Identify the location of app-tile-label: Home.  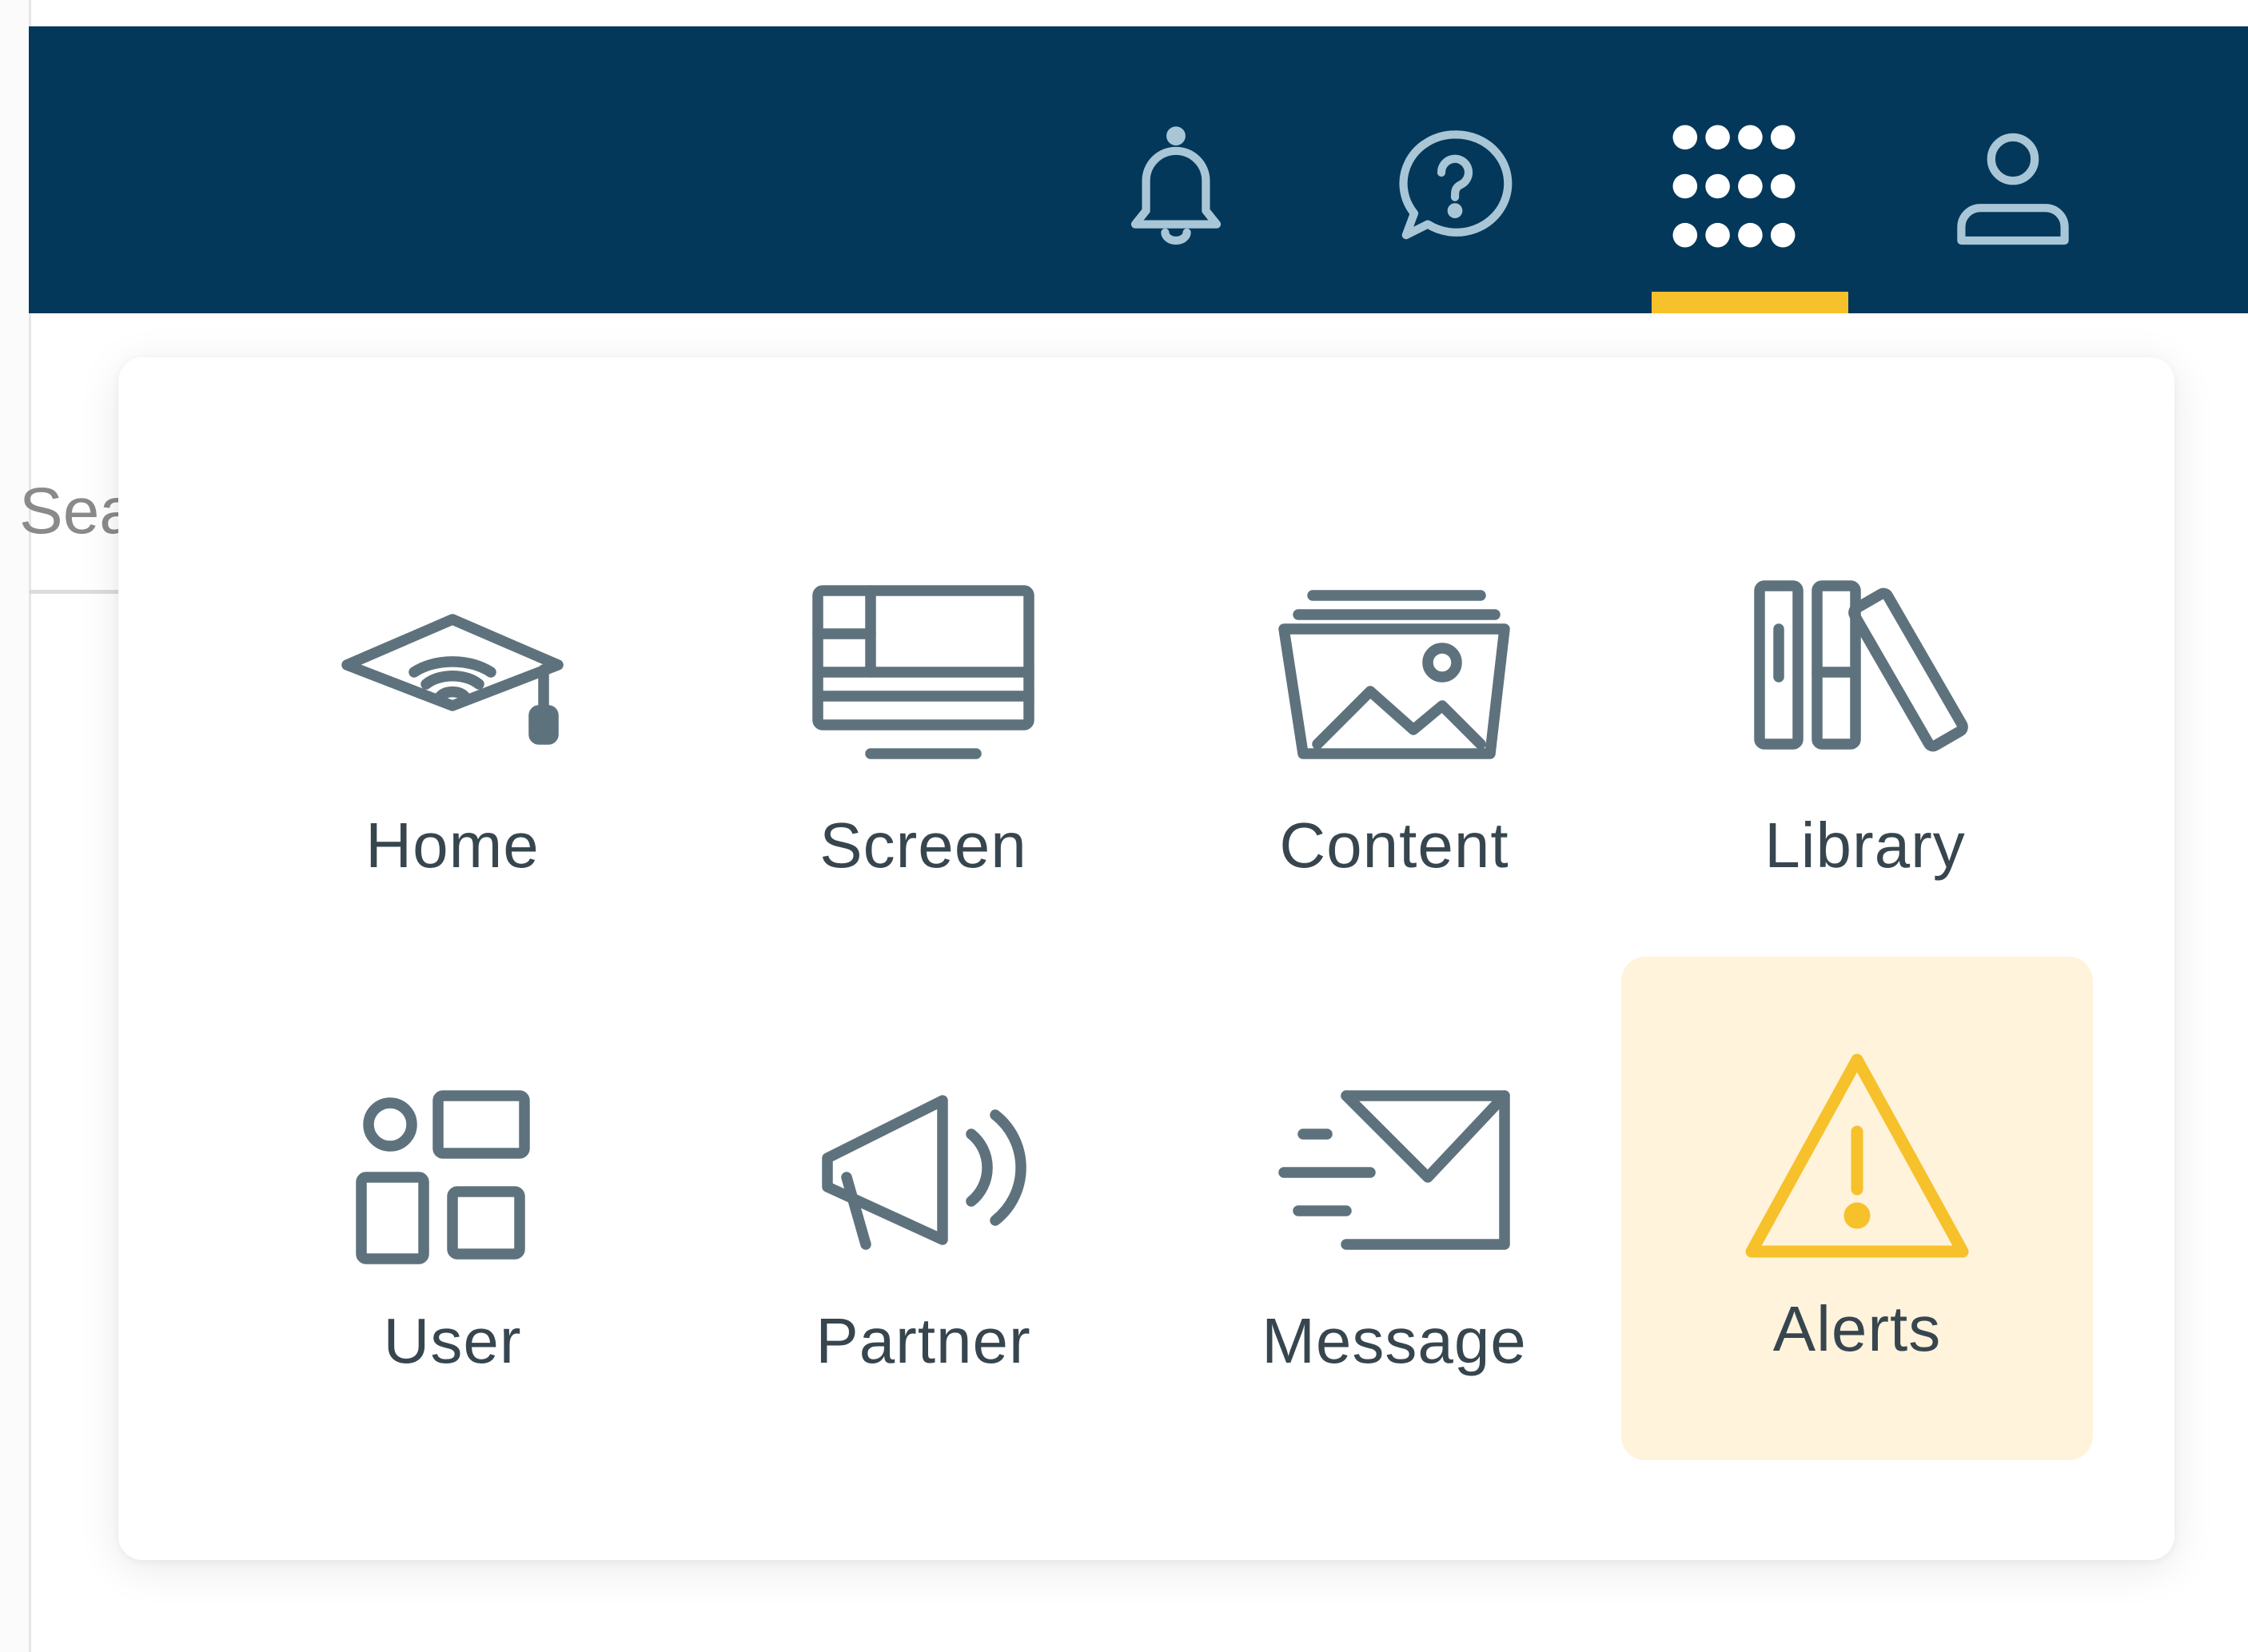
(452, 845).